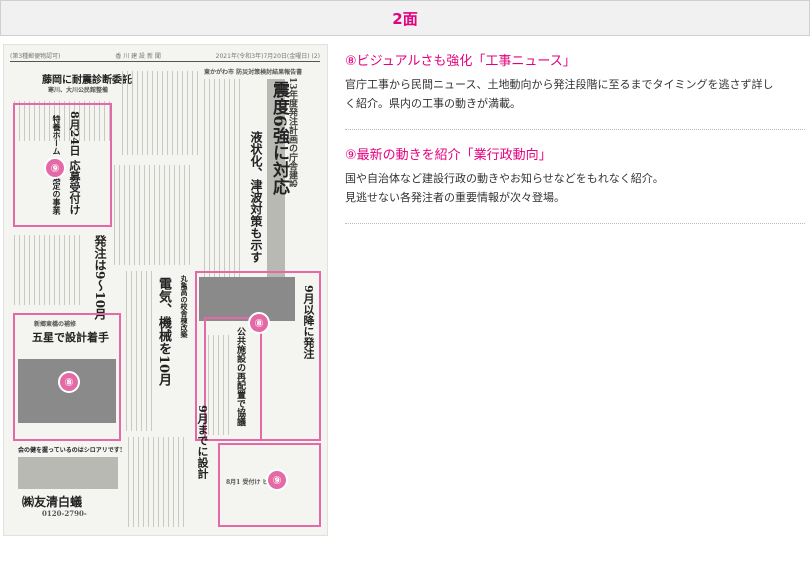  Describe the element at coordinates (68, 473) in the screenshot. I see `ad-illustration` at that location.